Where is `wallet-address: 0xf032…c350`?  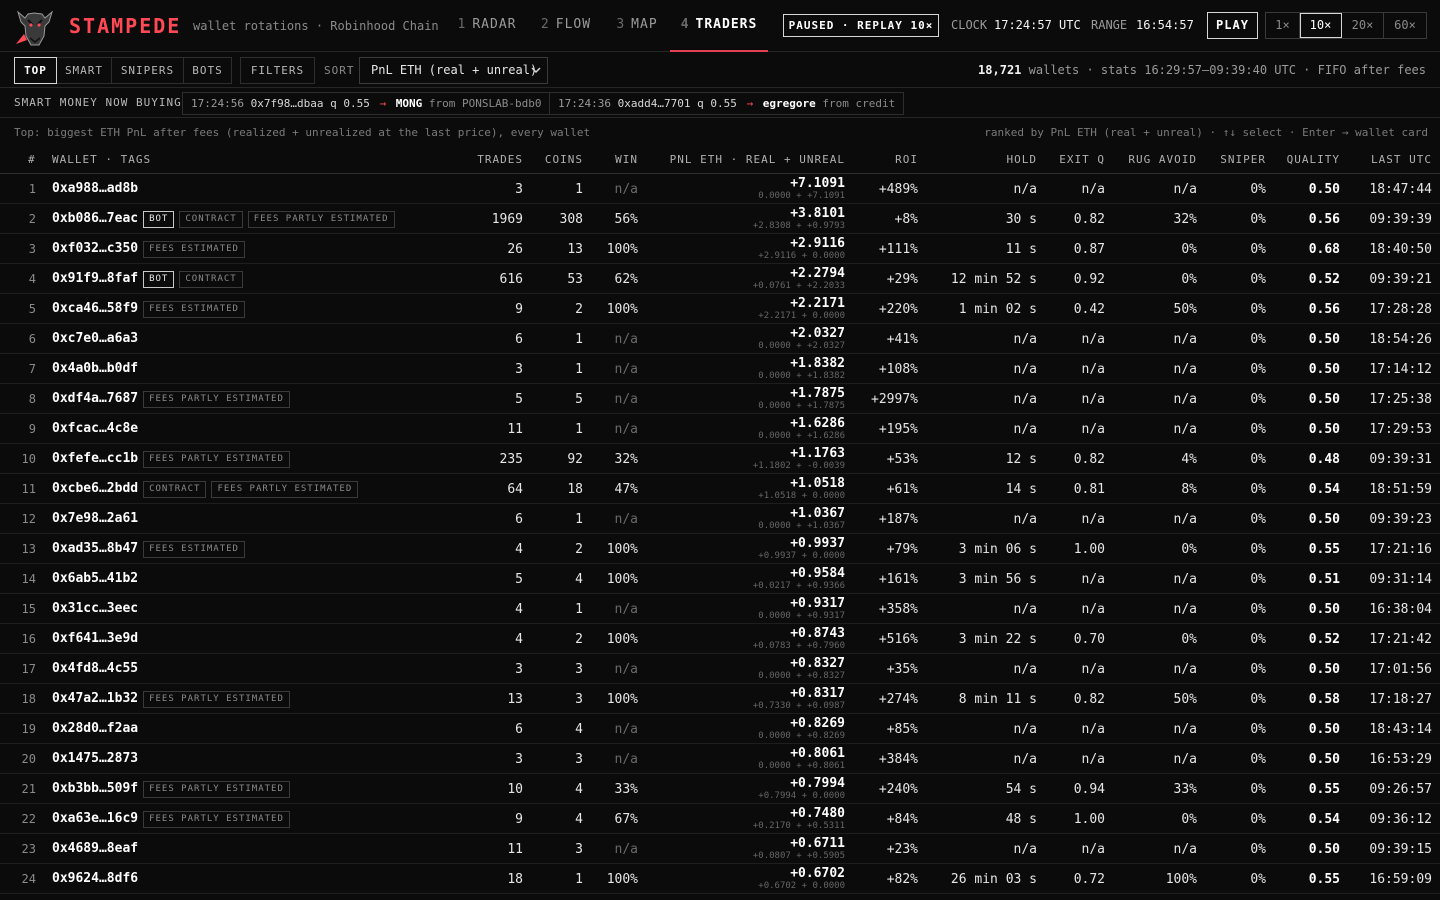 wallet-address: 0xf032…c350 is located at coordinates (95, 249).